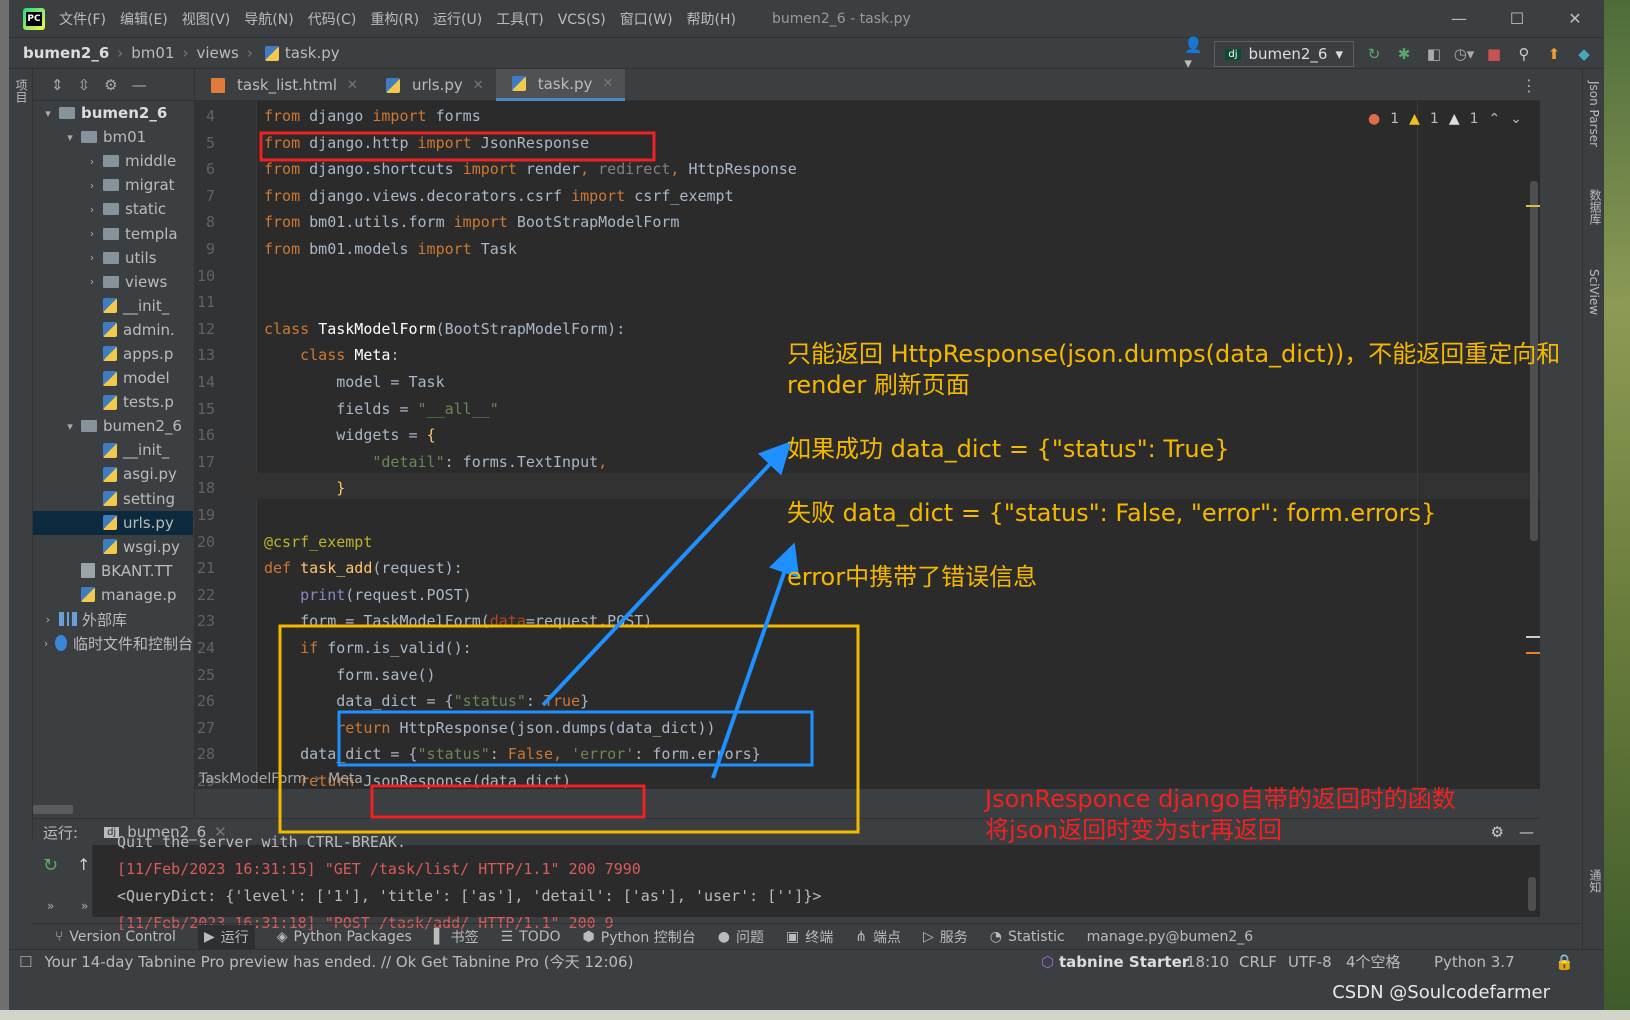 The height and width of the screenshot is (1020, 1630). What do you see at coordinates (113, 547) in the screenshot?
I see `tree-item: wsgi.py` at bounding box center [113, 547].